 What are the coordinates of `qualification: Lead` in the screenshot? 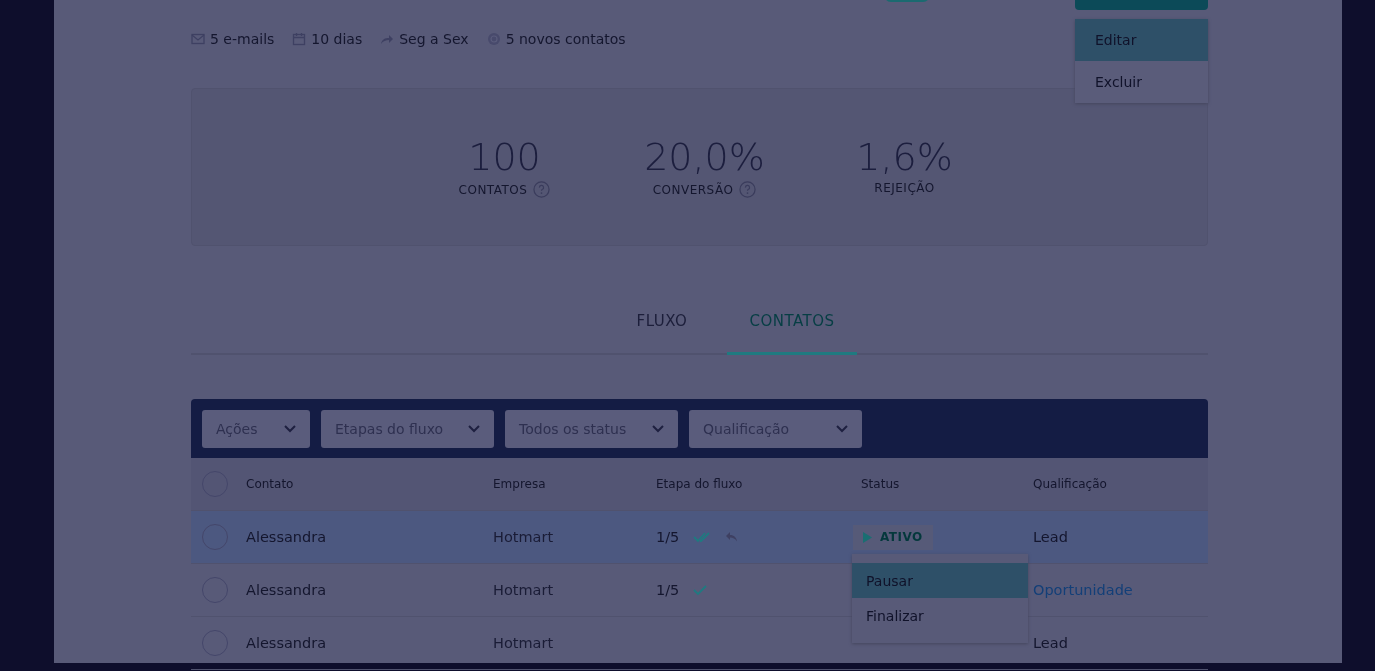 It's located at (1051, 537).